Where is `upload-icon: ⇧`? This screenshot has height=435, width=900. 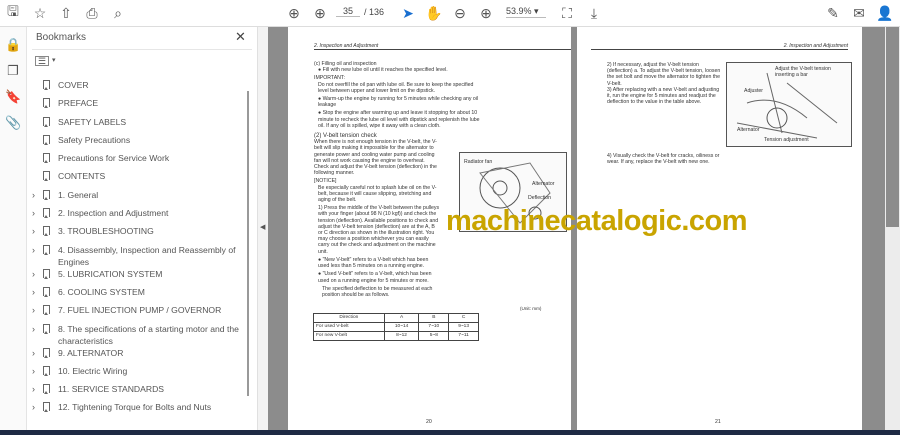
upload-icon: ⇧ is located at coordinates (66, 13).